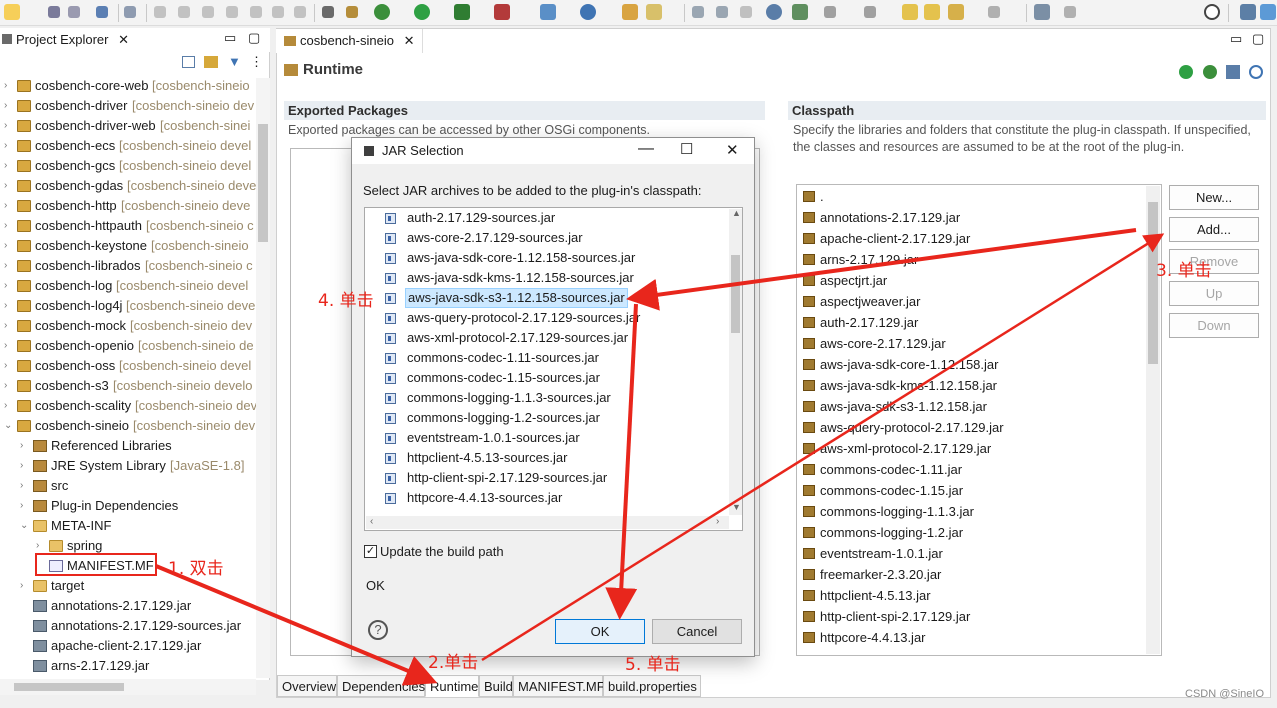 The height and width of the screenshot is (708, 1277). What do you see at coordinates (296, 625) in the screenshot?
I see `arrow-manifest-to-runtime-tab` at bounding box center [296, 625].